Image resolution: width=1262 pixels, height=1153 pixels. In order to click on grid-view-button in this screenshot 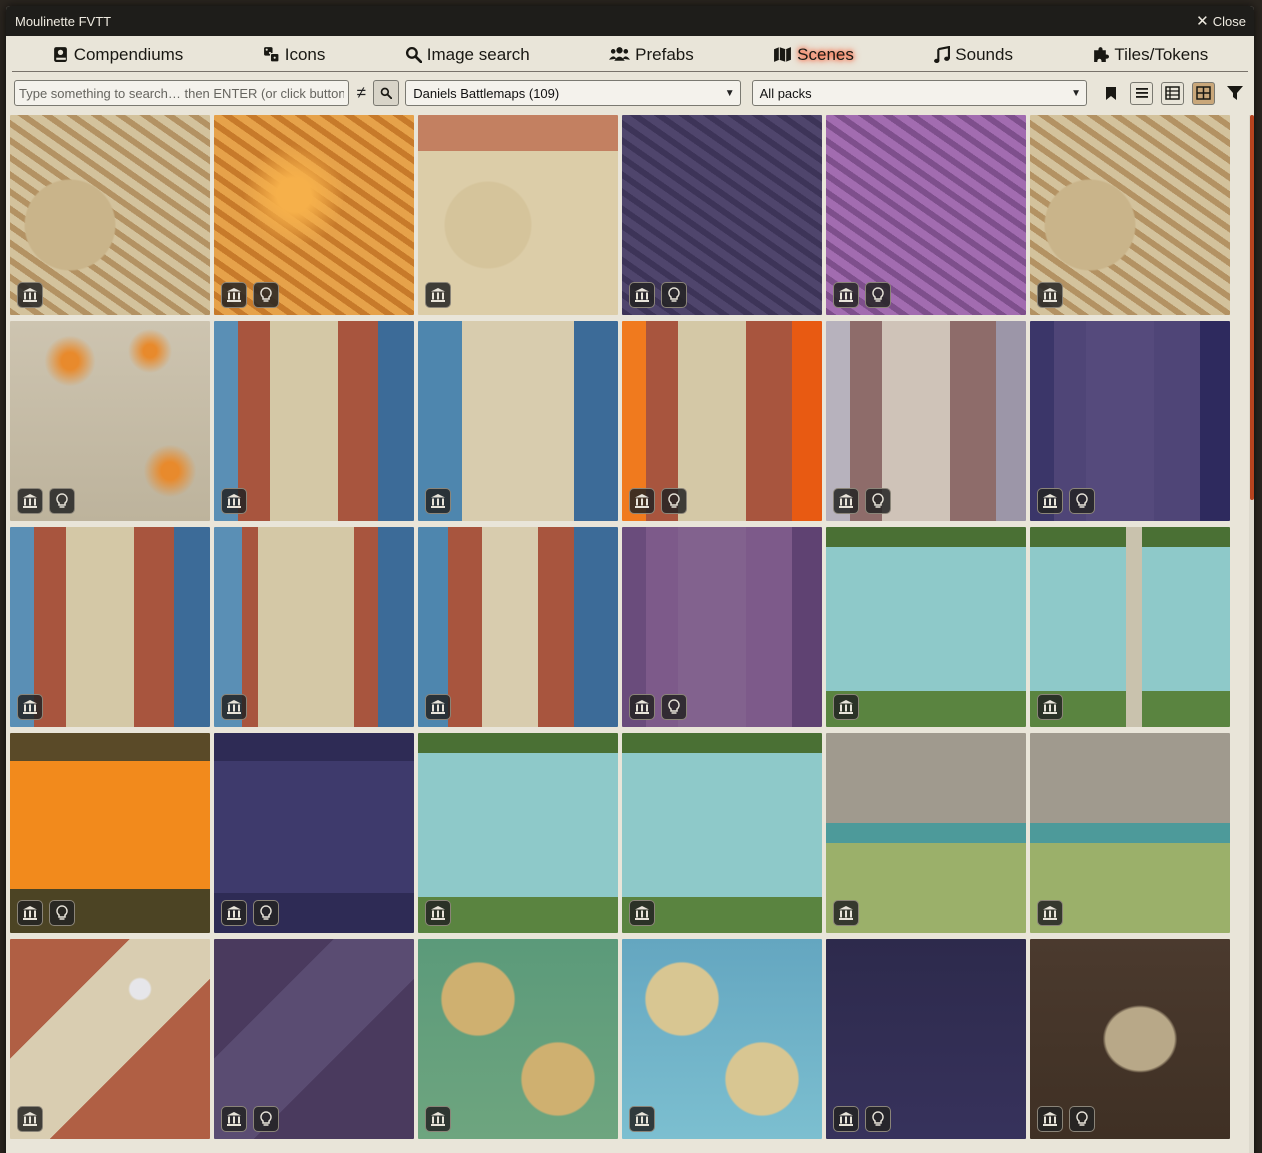, I will do `click(1204, 93)`.